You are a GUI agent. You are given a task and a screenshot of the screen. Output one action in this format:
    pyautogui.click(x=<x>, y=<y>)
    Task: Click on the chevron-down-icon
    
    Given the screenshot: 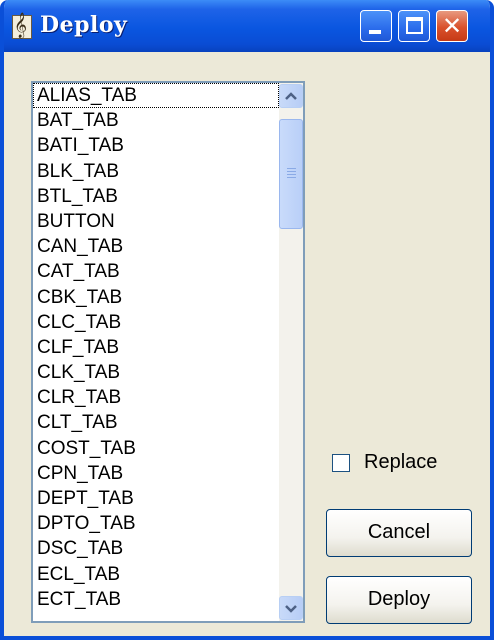 What is the action you would take?
    pyautogui.click(x=291, y=609)
    